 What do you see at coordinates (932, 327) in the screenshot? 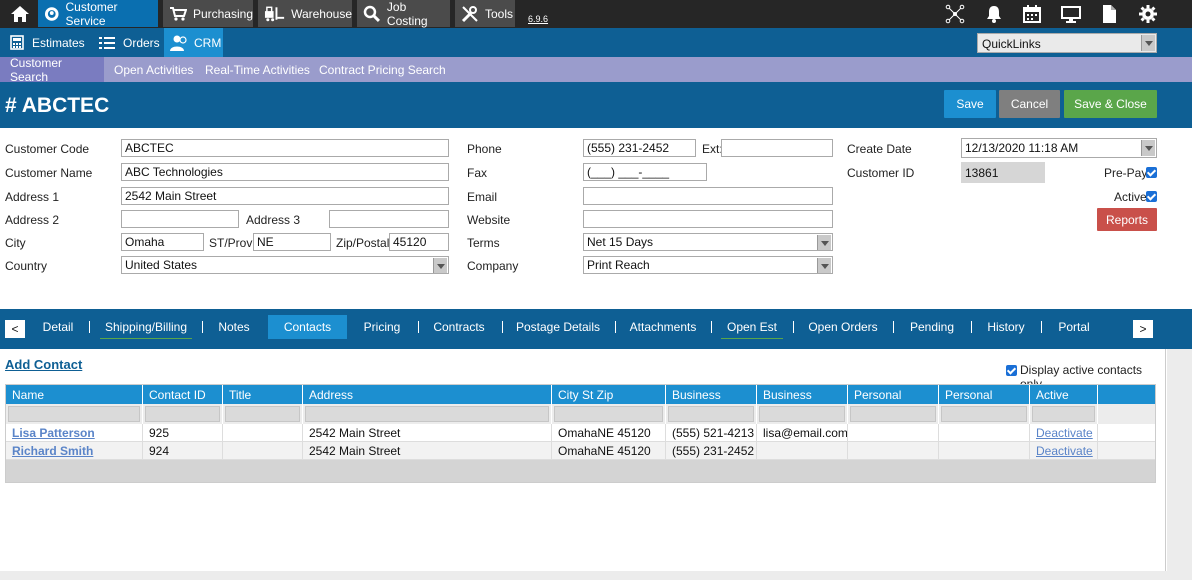
I see `tab-pending: Pending` at bounding box center [932, 327].